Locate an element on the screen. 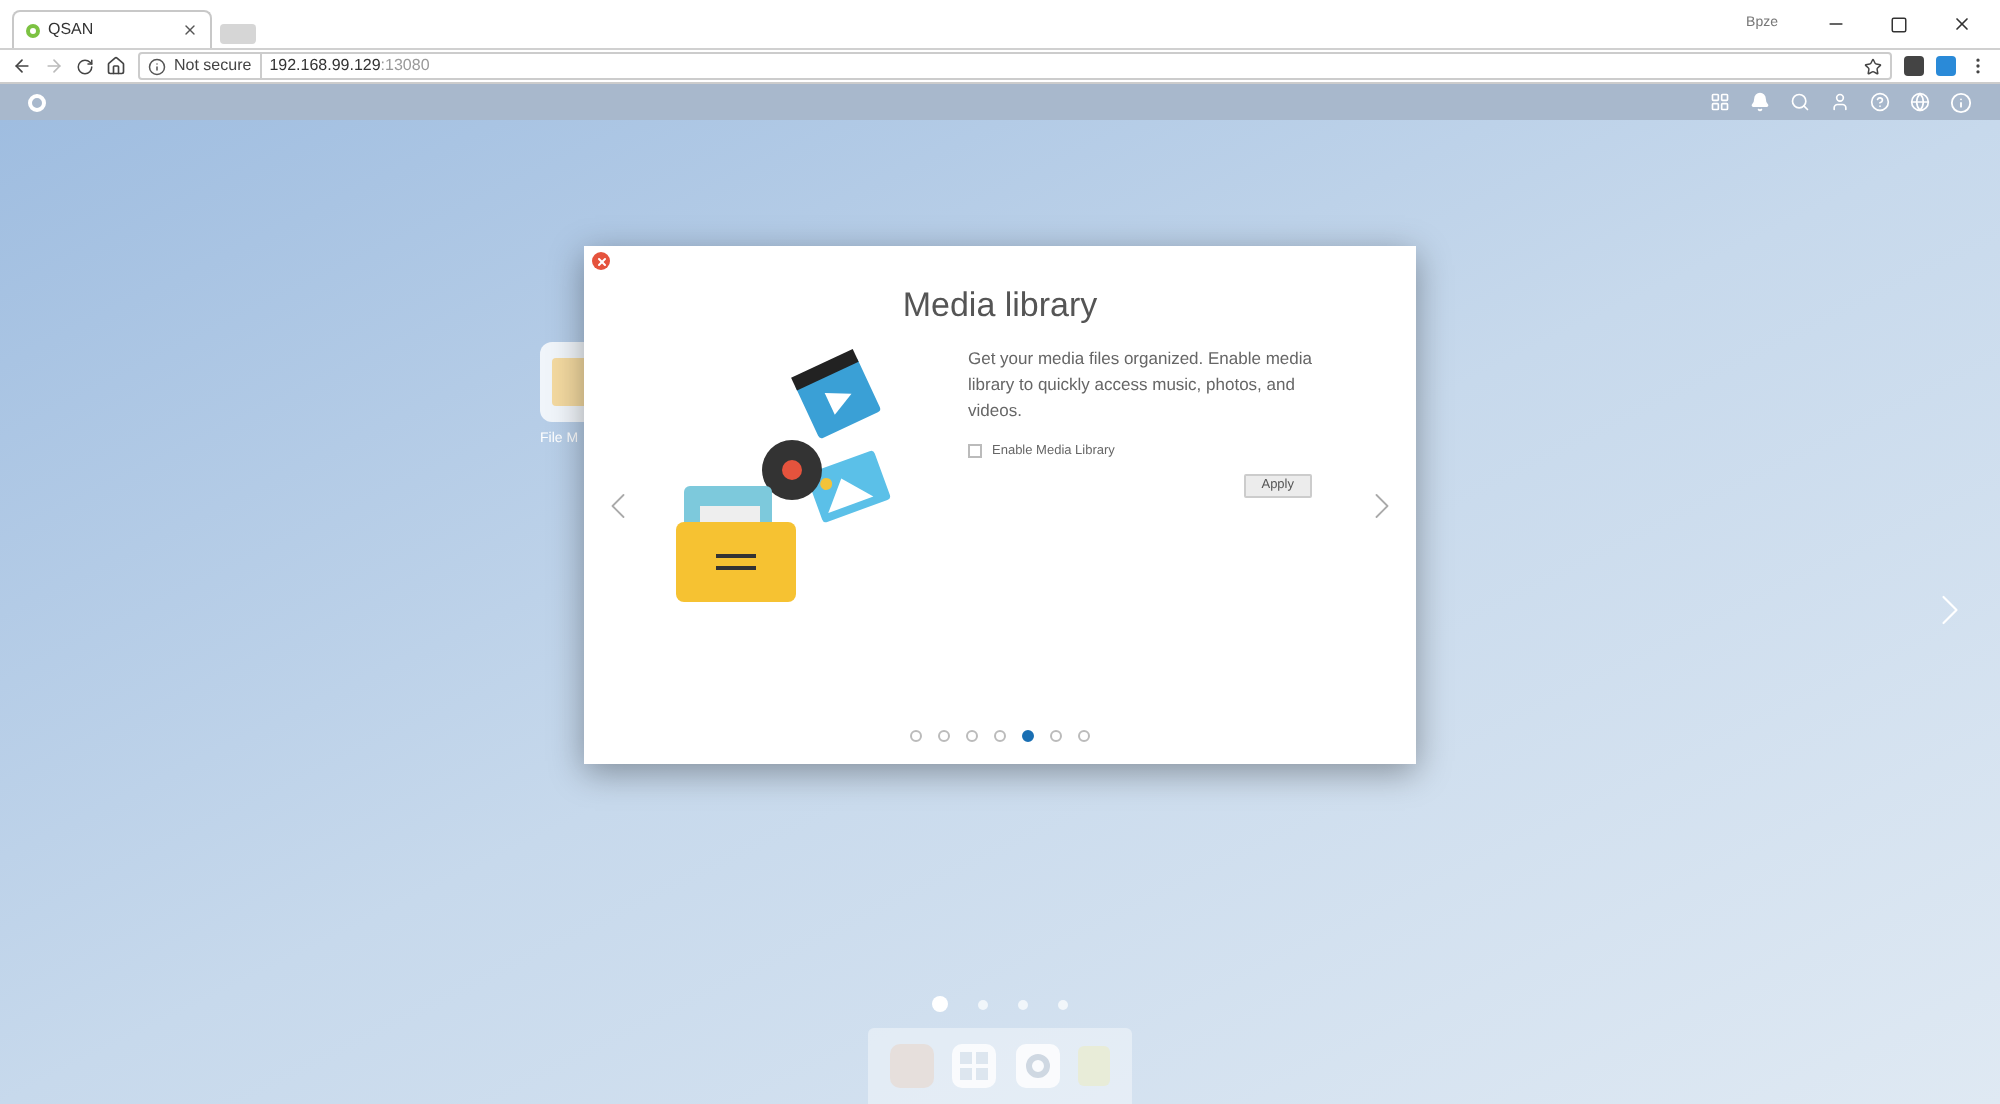 This screenshot has height=1104, width=2000. forward-icon is located at coordinates (54, 66).